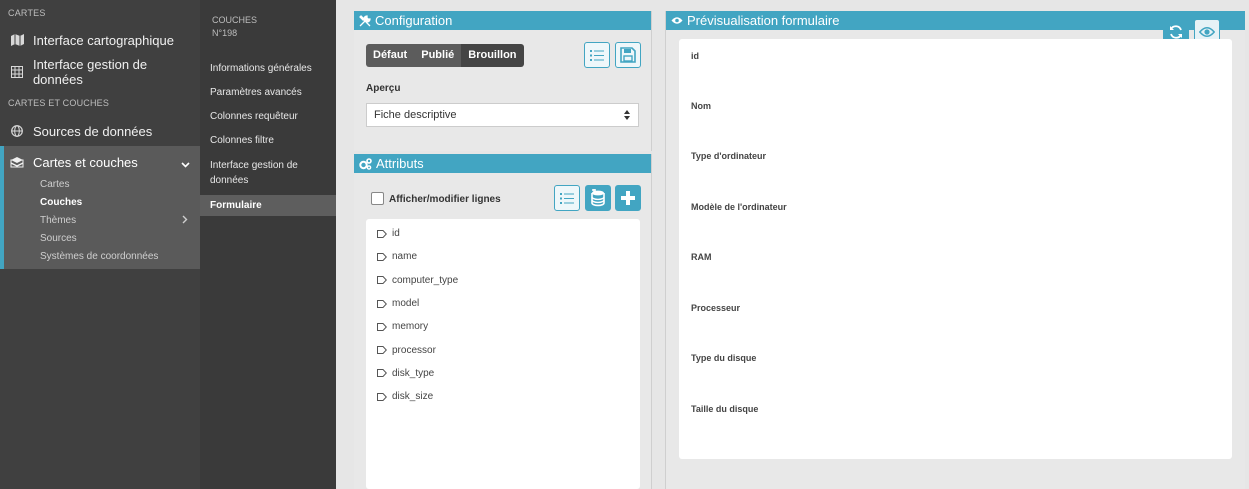 The height and width of the screenshot is (489, 1249). Describe the element at coordinates (40, 239) in the screenshot. I see `sidebar-subitem-sources: Sources` at that location.